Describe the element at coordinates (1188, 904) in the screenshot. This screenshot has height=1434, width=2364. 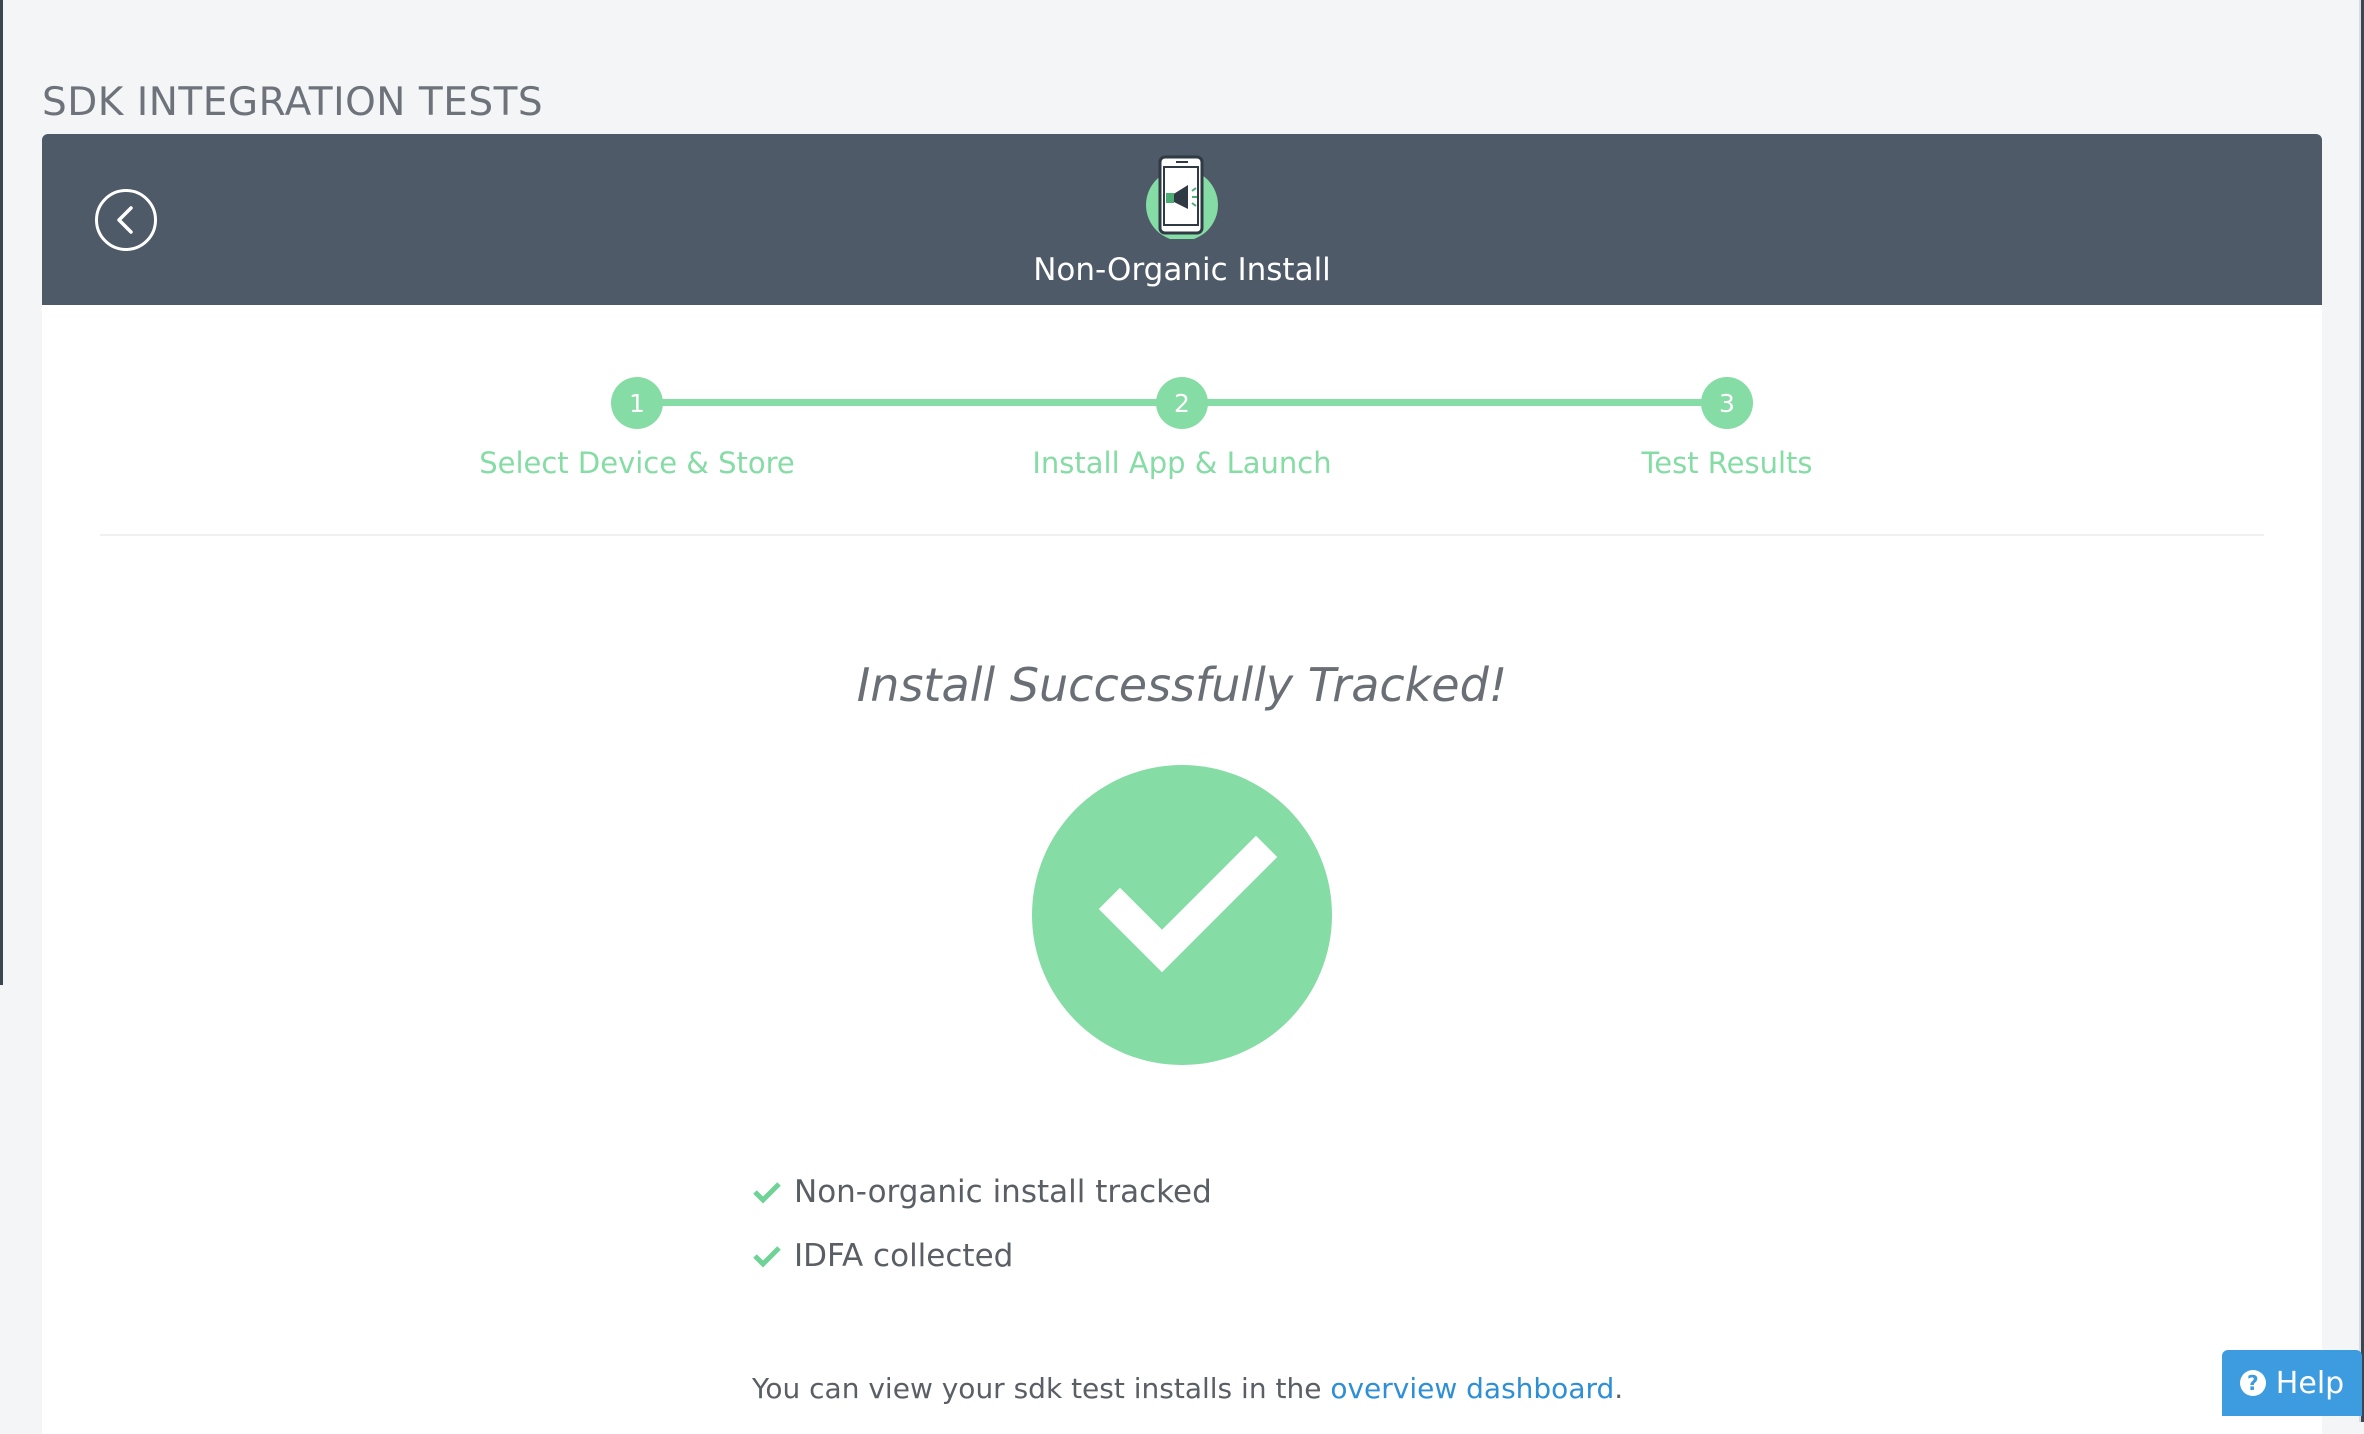
I see `large-checkmark-icon` at that location.